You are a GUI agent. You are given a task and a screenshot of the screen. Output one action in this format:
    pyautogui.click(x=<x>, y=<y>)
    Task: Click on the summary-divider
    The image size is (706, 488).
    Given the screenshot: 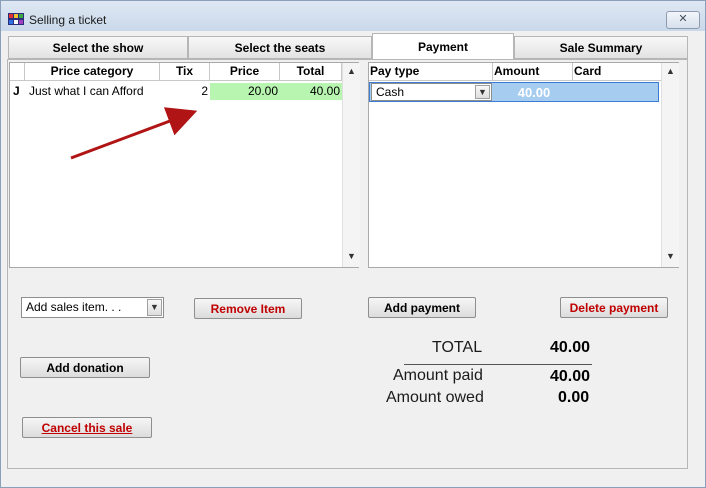 What is the action you would take?
    pyautogui.click(x=498, y=364)
    